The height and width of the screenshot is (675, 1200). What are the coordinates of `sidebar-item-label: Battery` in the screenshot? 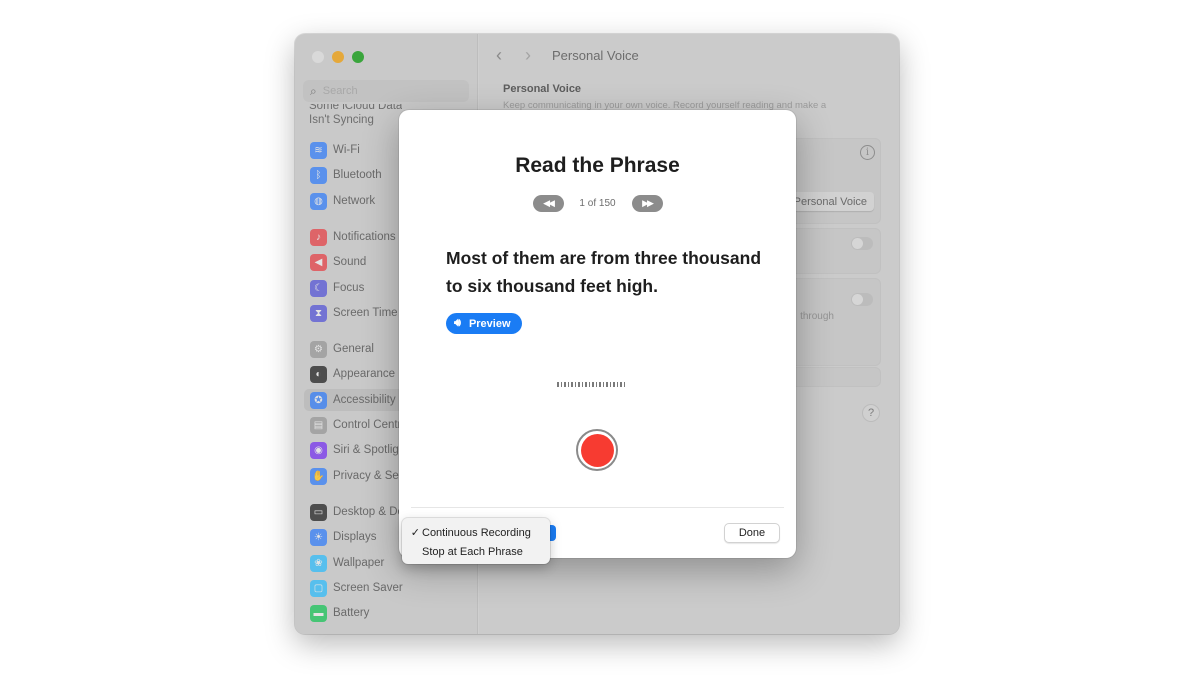 It's located at (351, 613).